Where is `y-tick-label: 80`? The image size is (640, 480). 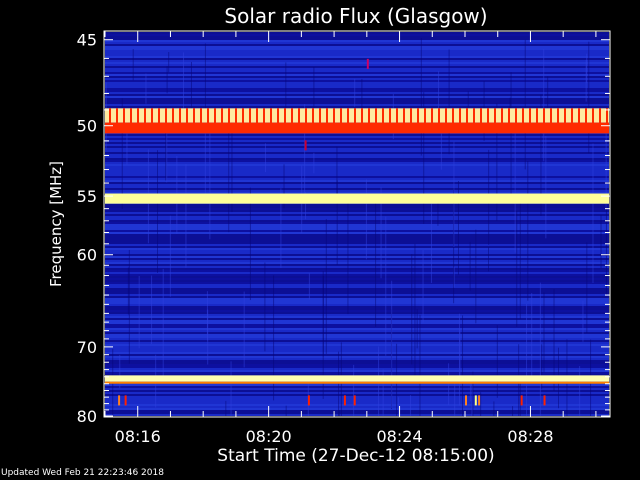 y-tick-label: 80 is located at coordinates (87, 416).